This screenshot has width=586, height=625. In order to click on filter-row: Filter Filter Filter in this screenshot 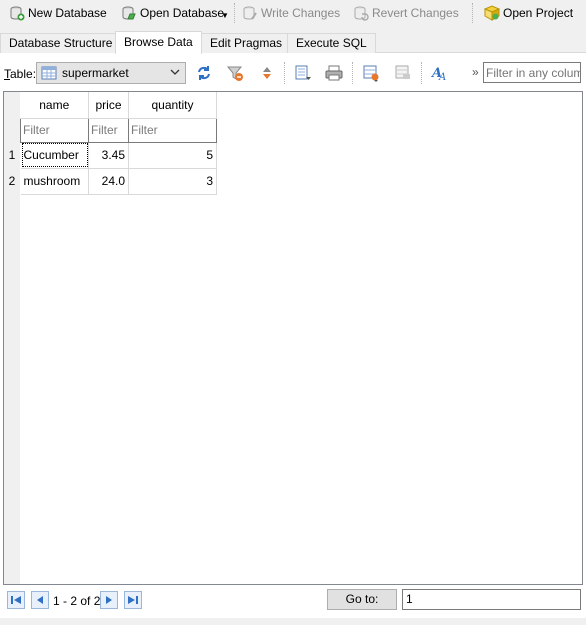, I will do `click(118, 130)`.